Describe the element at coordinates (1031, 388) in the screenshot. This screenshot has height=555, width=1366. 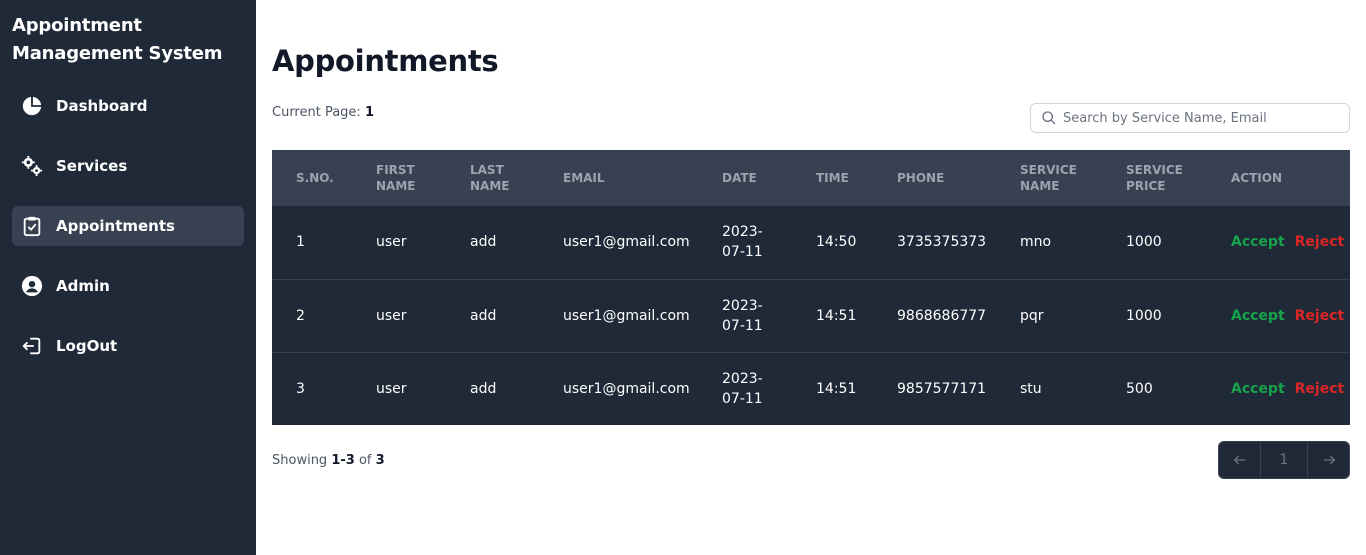
I see `cell-service-name: stu` at that location.